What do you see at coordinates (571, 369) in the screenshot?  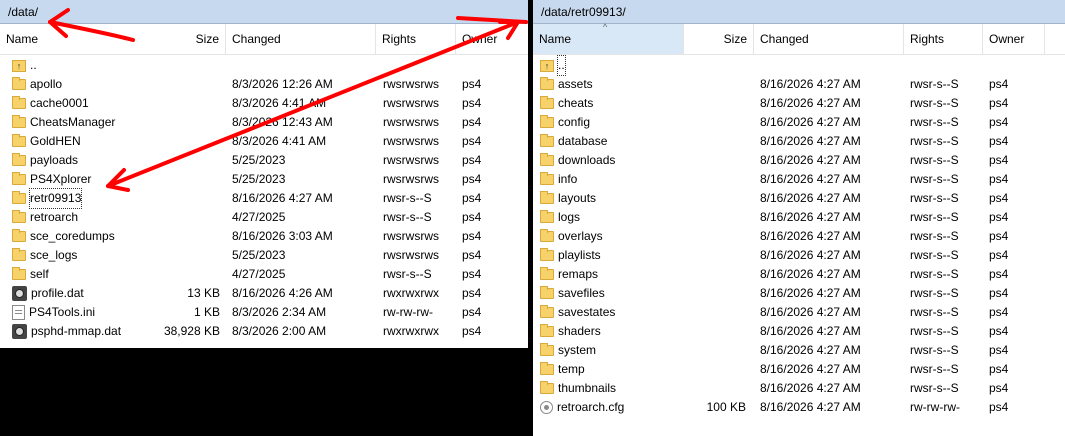 I see `file-name: temp` at bounding box center [571, 369].